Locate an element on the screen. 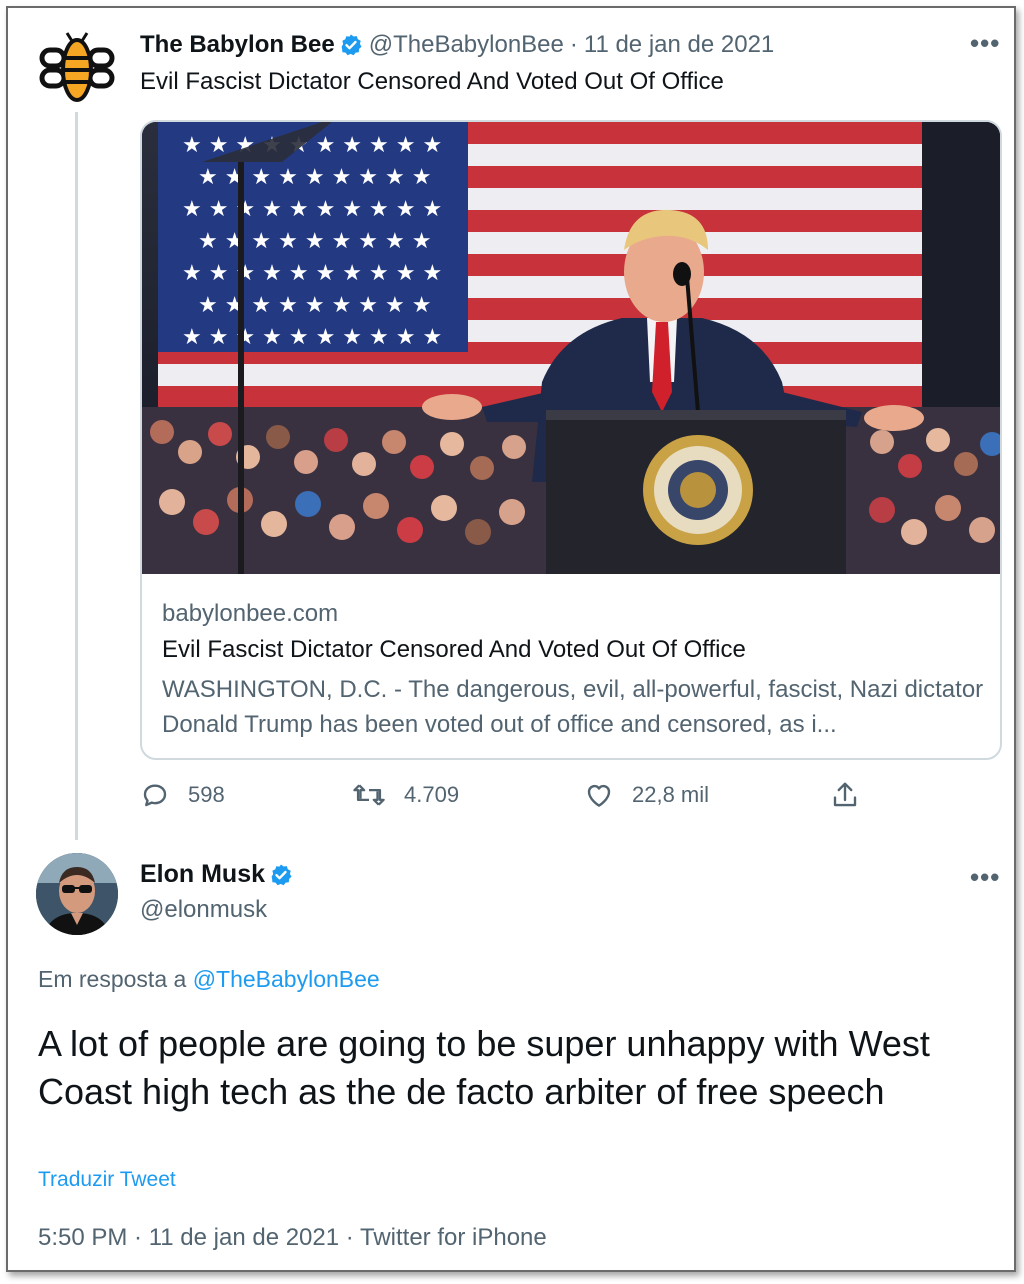  babylon-bee-logo is located at coordinates (77, 67).